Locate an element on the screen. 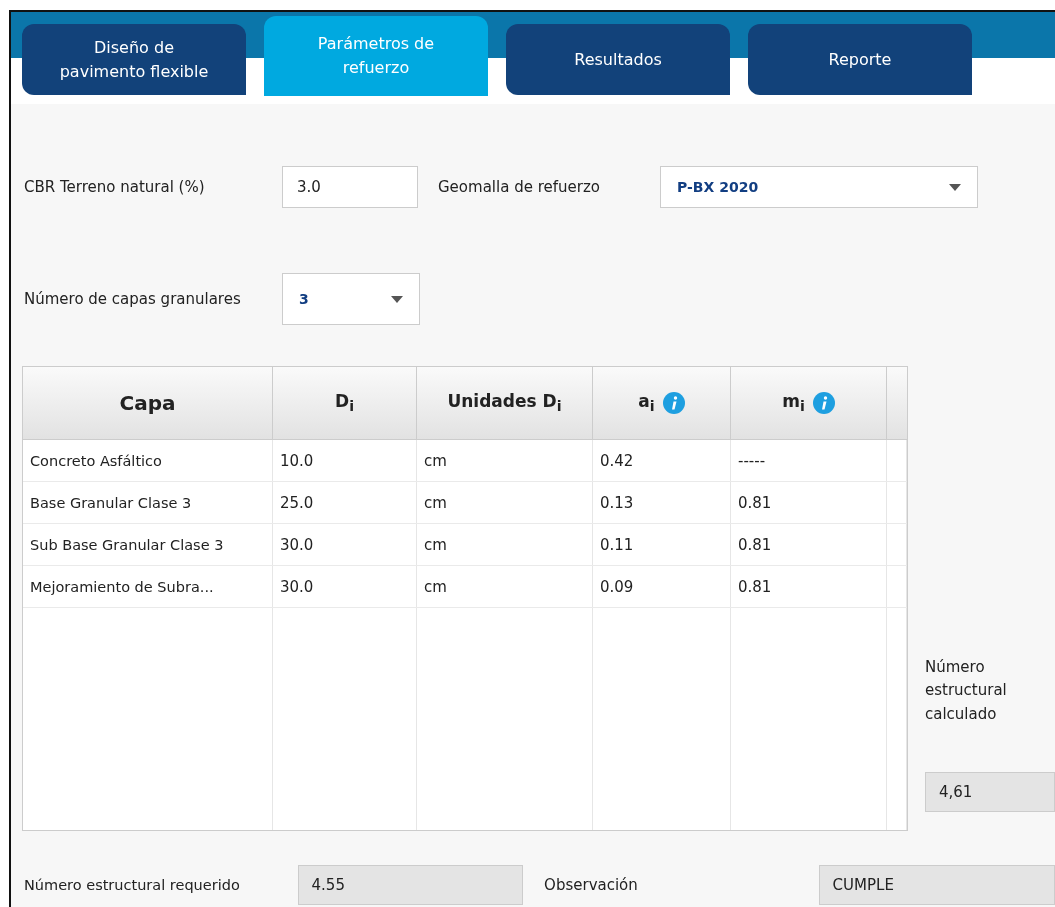 The image size is (1055, 907). field-label: Número estructural calculado is located at coordinates (966, 691).